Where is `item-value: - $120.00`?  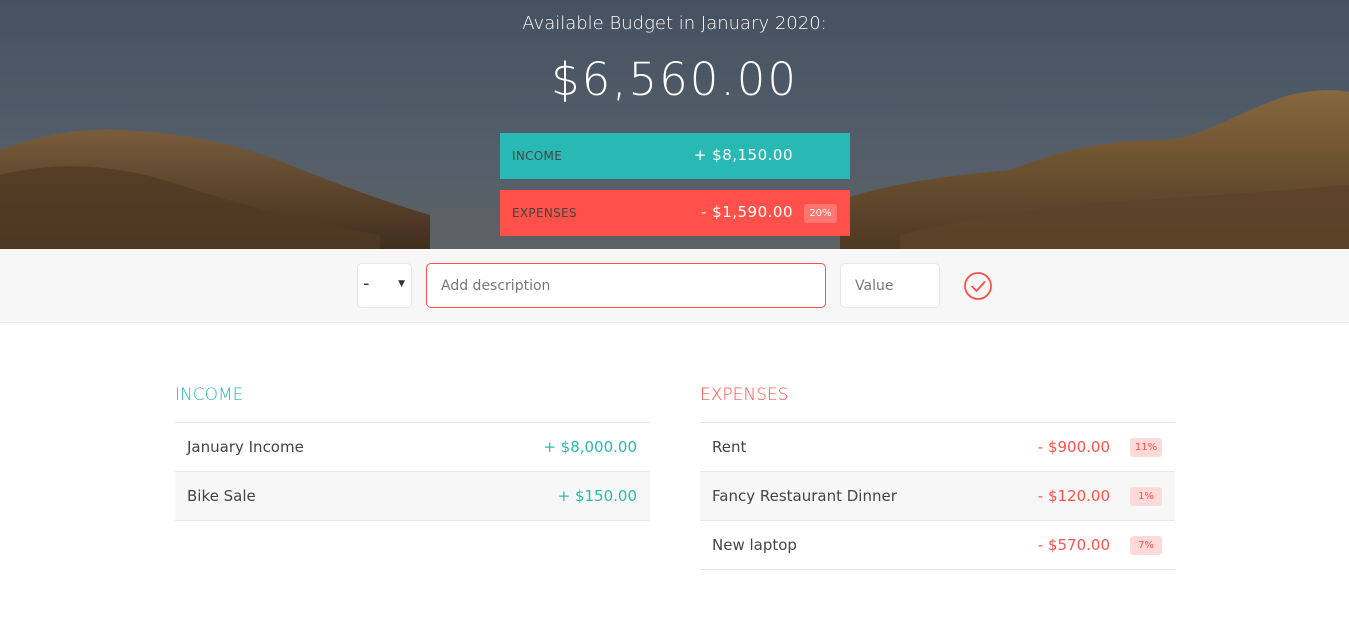 item-value: - $120.00 is located at coordinates (1073, 496).